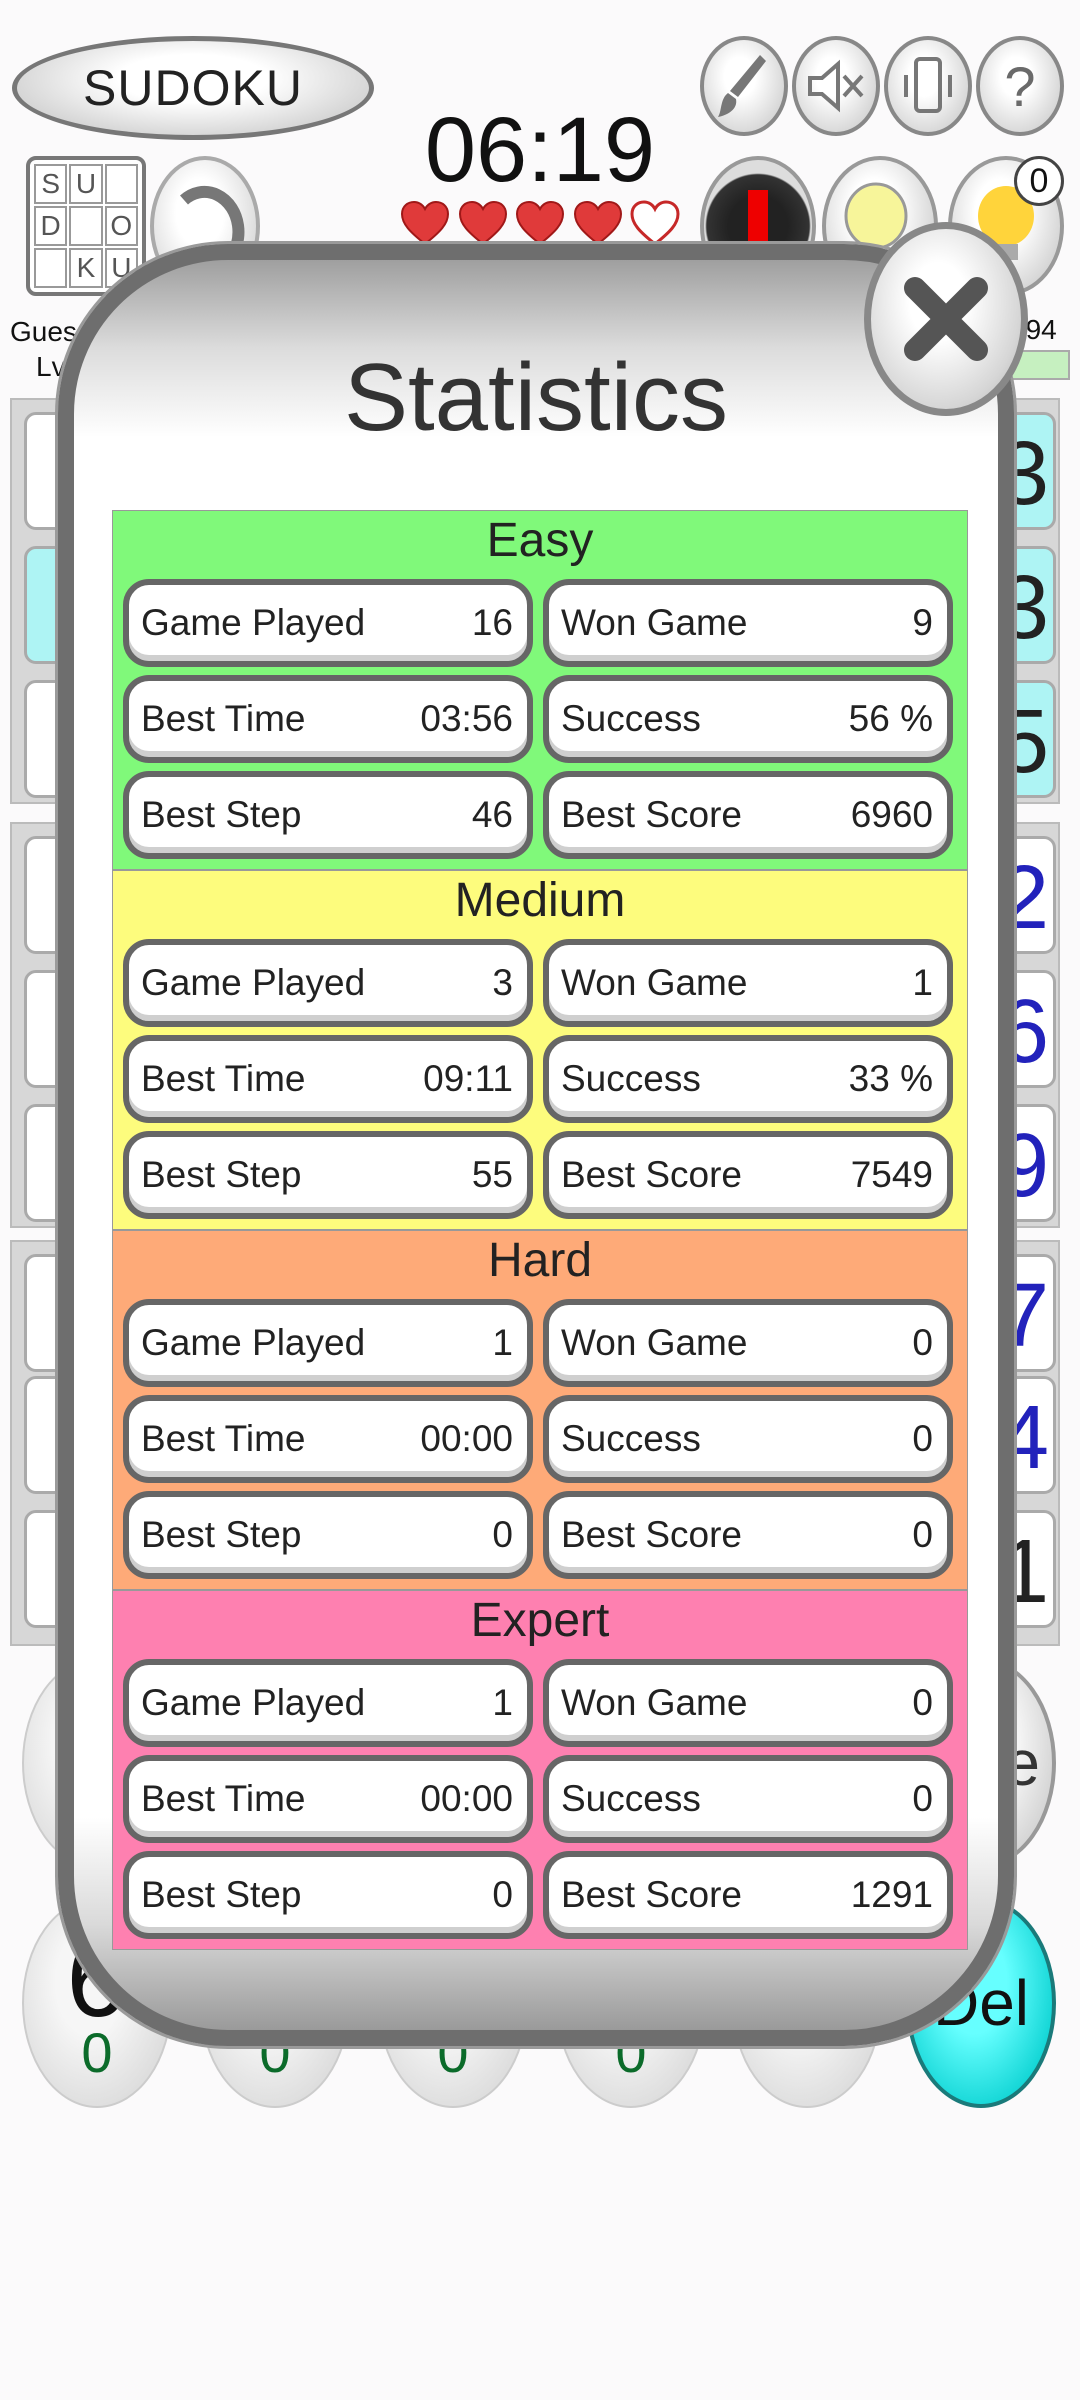 The height and width of the screenshot is (2400, 1080). I want to click on help-button: ?, so click(1020, 86).